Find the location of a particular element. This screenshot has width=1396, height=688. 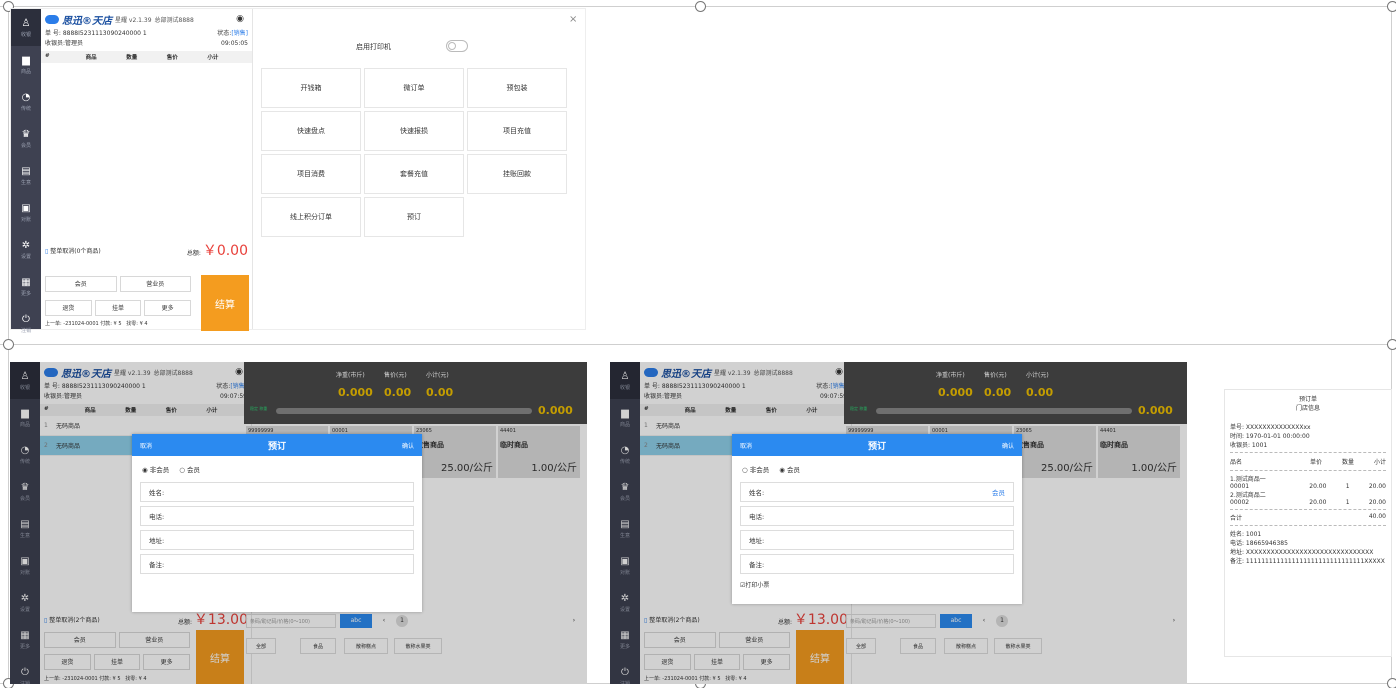

radio-non-member: ○ 非会员 is located at coordinates (755, 469).